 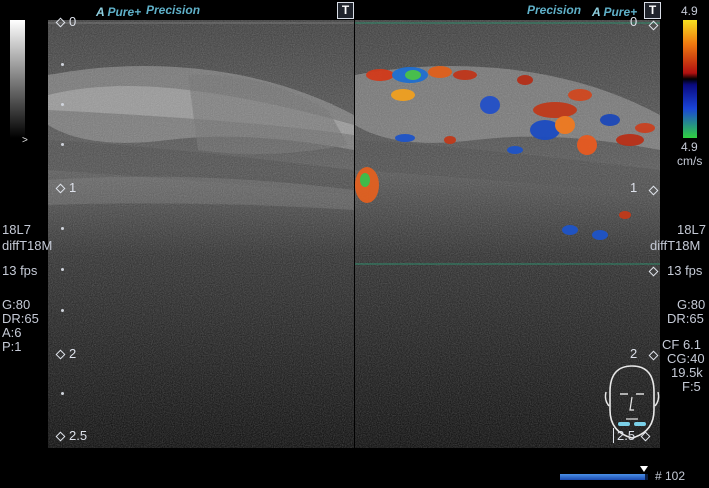 I want to click on cg-label-right: CG:40, so click(x=686, y=358).